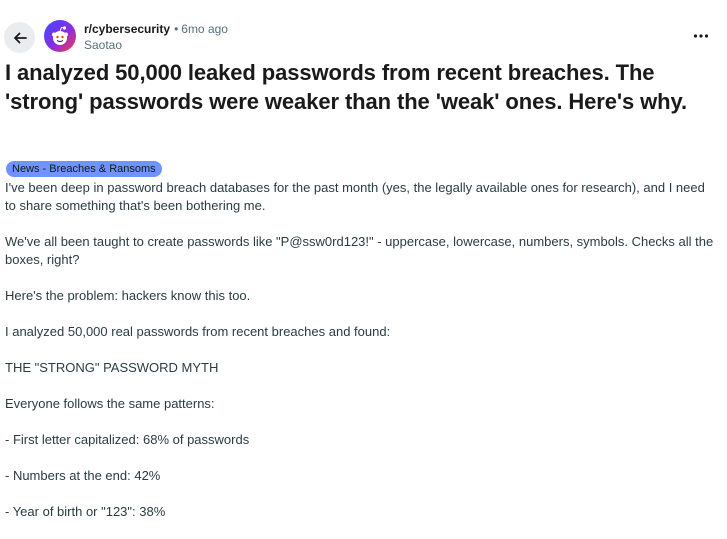  I want to click on post-paragraph: THE "STRONG" PASSWORD MYTH, so click(112, 367).